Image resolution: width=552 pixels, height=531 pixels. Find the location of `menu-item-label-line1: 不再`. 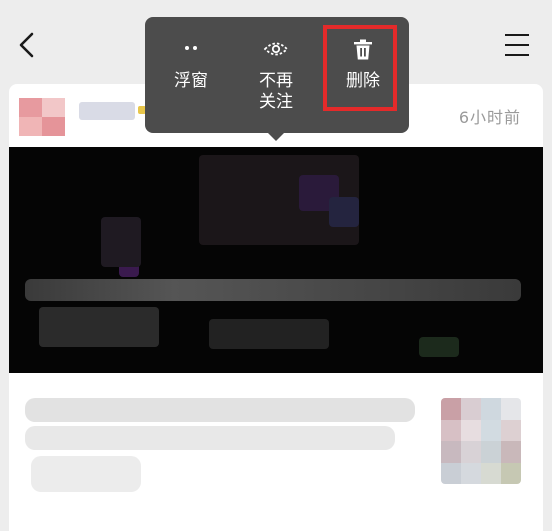

menu-item-label-line1: 不再 is located at coordinates (276, 81).